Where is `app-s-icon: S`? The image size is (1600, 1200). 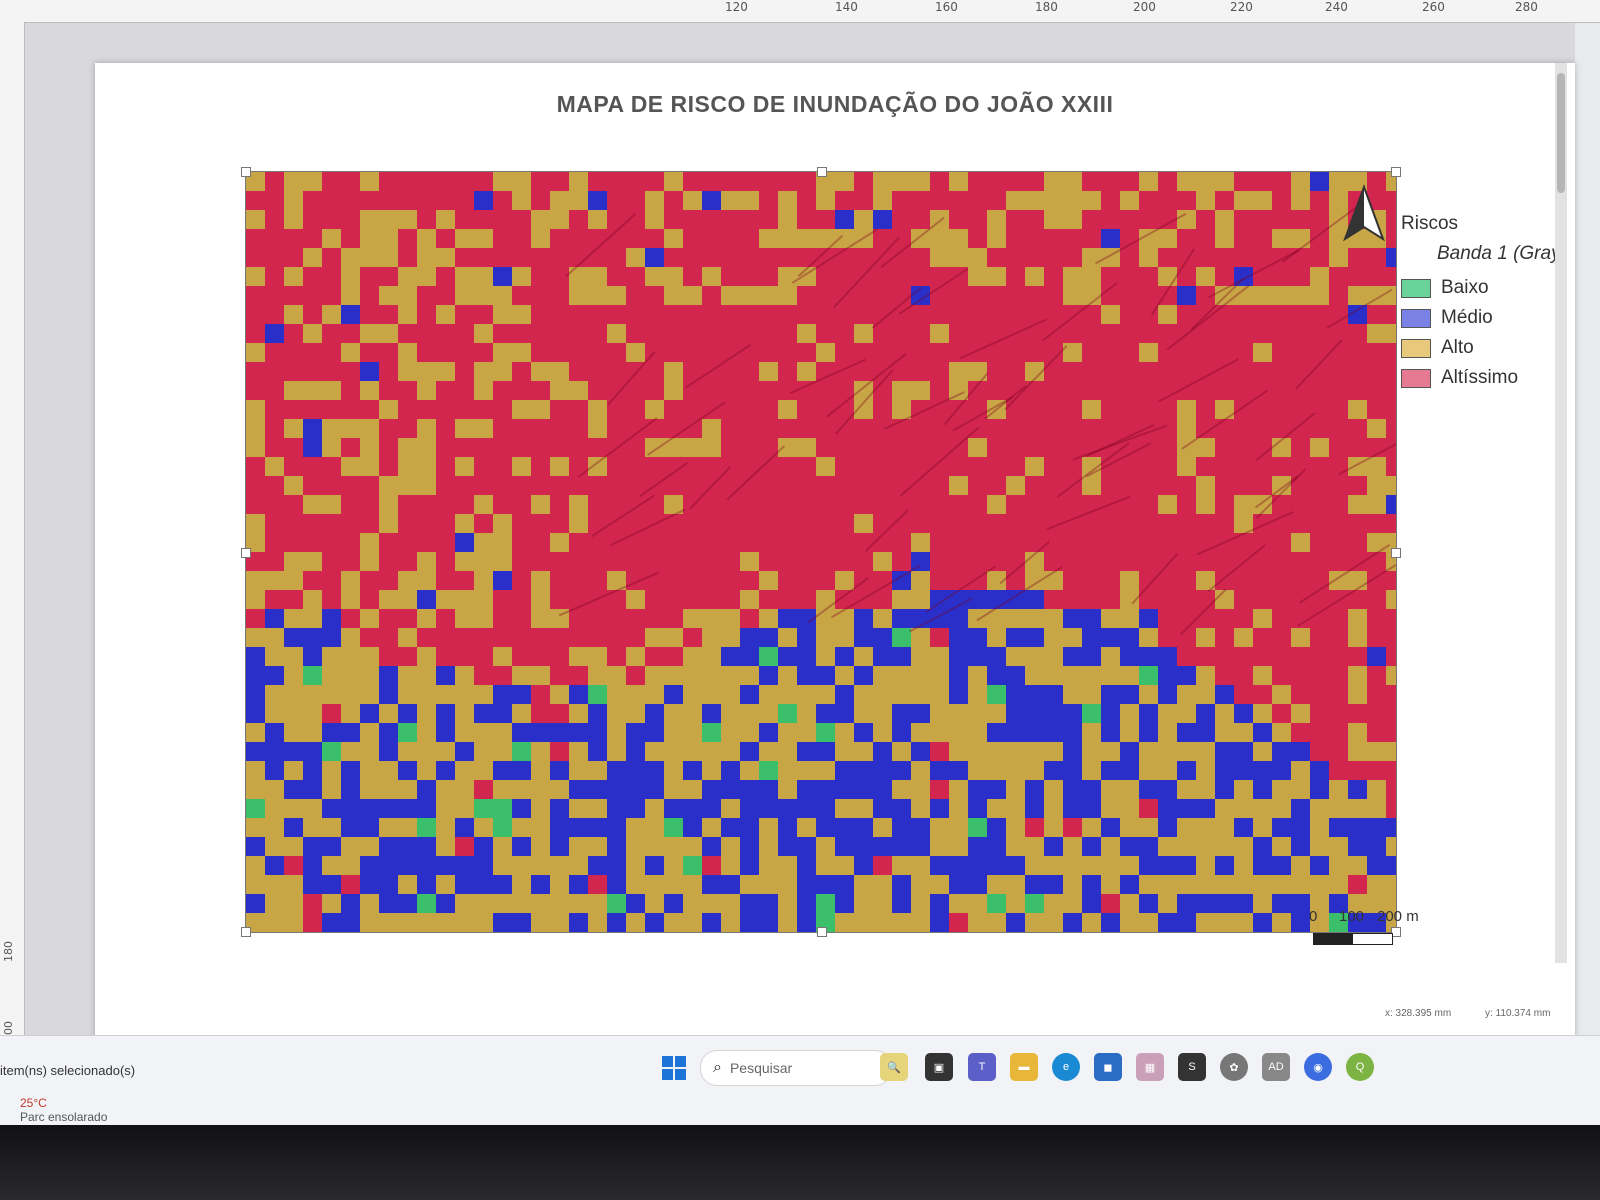
app-s-icon: S is located at coordinates (1192, 1067).